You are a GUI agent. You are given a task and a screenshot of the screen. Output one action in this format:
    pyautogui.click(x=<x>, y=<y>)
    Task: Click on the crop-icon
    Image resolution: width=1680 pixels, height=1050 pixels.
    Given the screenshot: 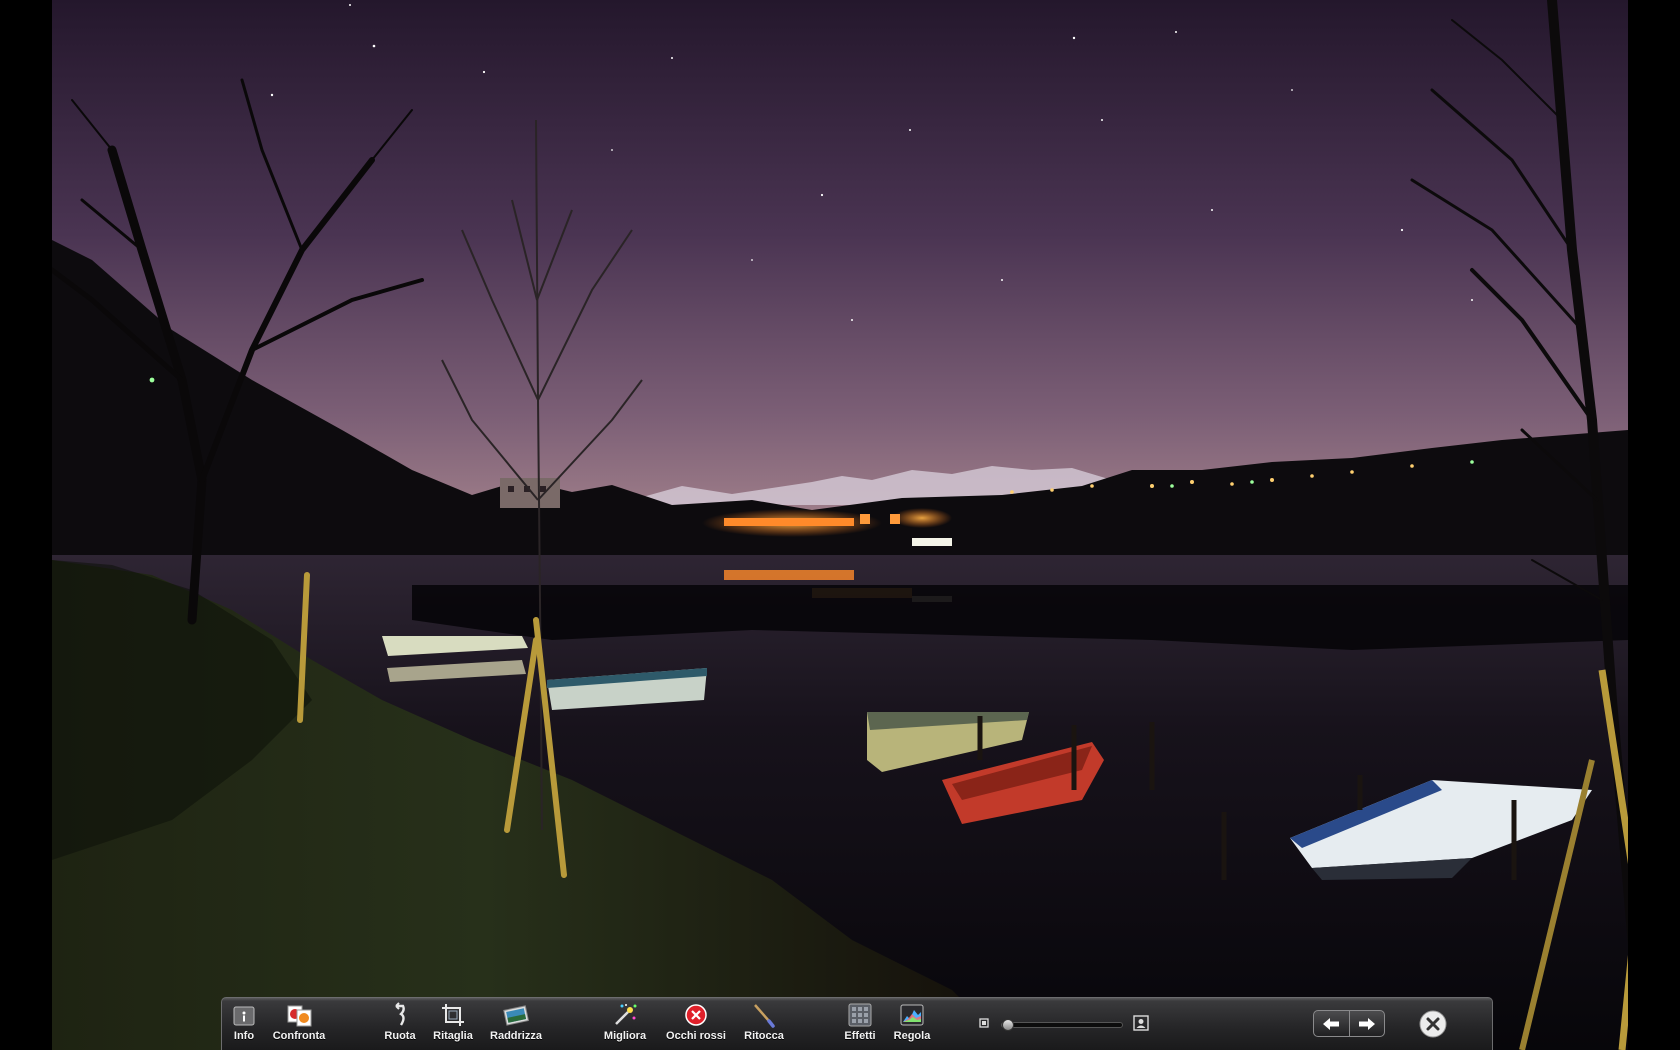 What is the action you would take?
    pyautogui.click(x=453, y=1015)
    